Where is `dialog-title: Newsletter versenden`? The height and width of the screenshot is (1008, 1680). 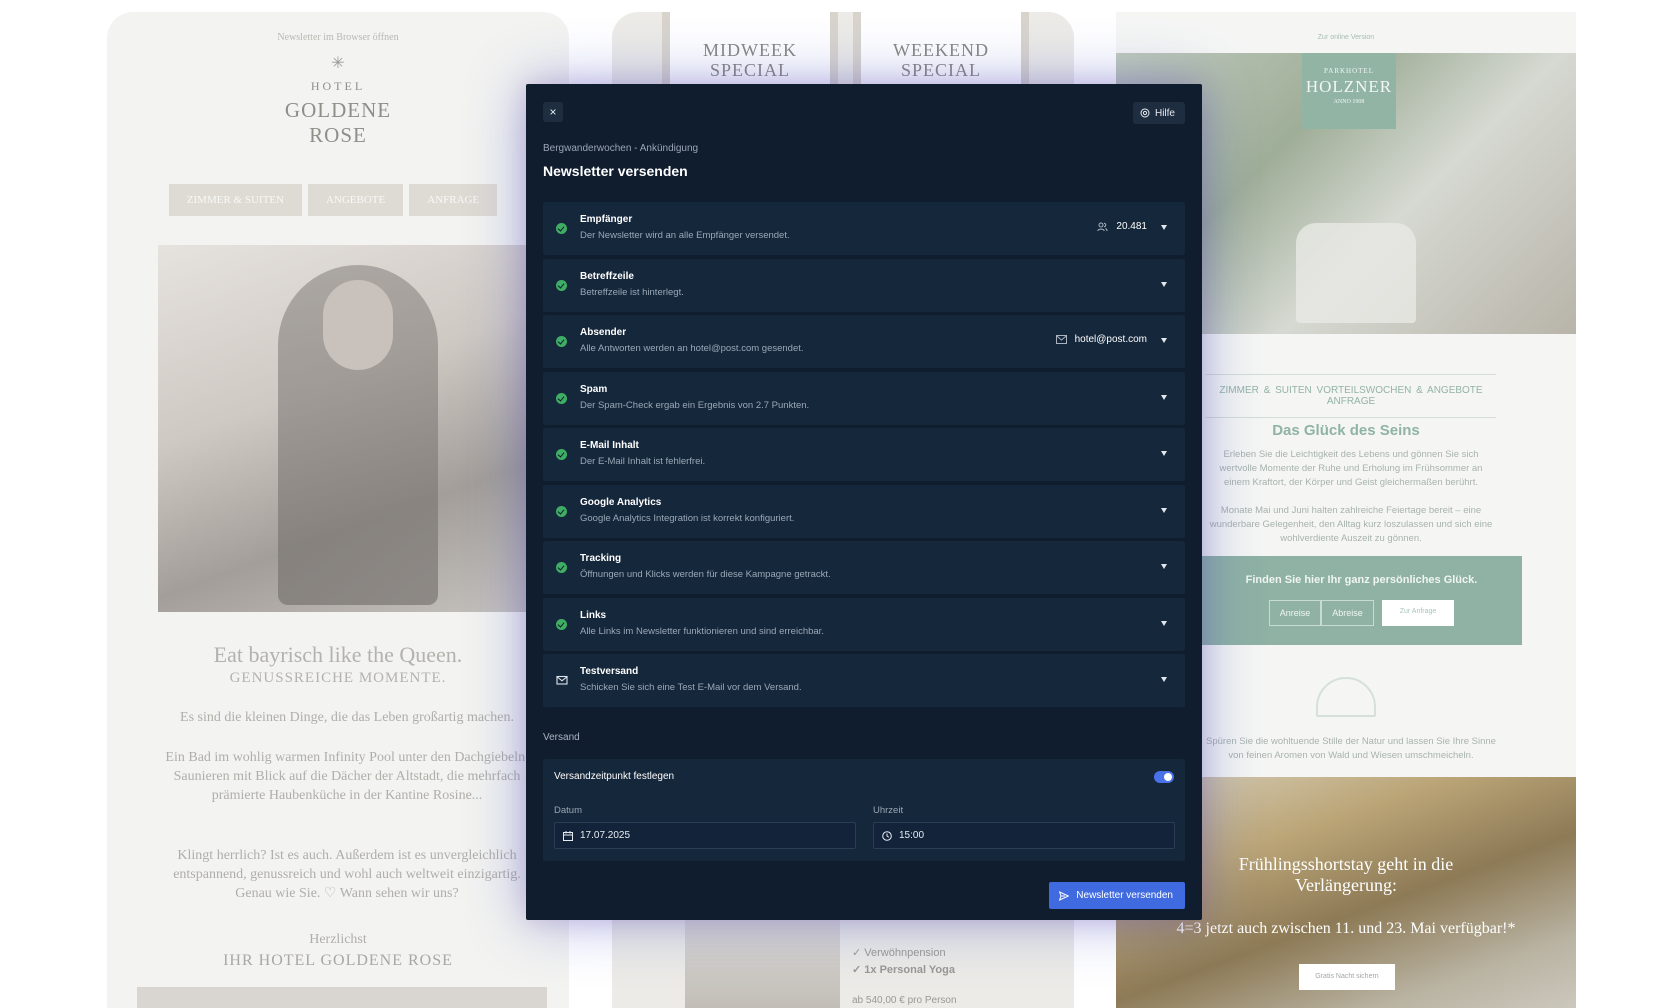
dialog-title: Newsletter versenden is located at coordinates (615, 171).